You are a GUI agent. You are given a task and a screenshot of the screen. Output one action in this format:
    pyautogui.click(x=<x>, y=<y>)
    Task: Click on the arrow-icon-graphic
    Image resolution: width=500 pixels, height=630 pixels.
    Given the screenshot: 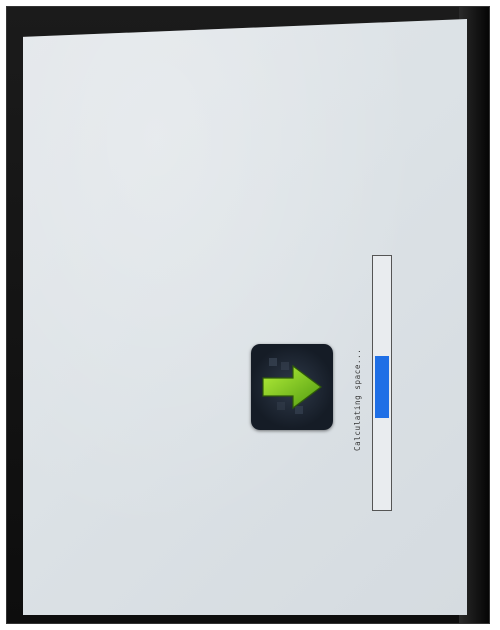 What is the action you would take?
    pyautogui.click(x=292, y=386)
    